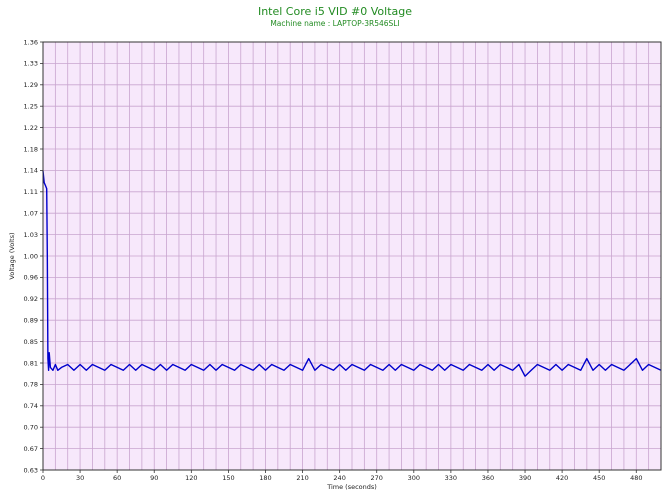 The height and width of the screenshot is (502, 670). What do you see at coordinates (31, 171) in the screenshot?
I see `y-tick-label: 1.14` at bounding box center [31, 171].